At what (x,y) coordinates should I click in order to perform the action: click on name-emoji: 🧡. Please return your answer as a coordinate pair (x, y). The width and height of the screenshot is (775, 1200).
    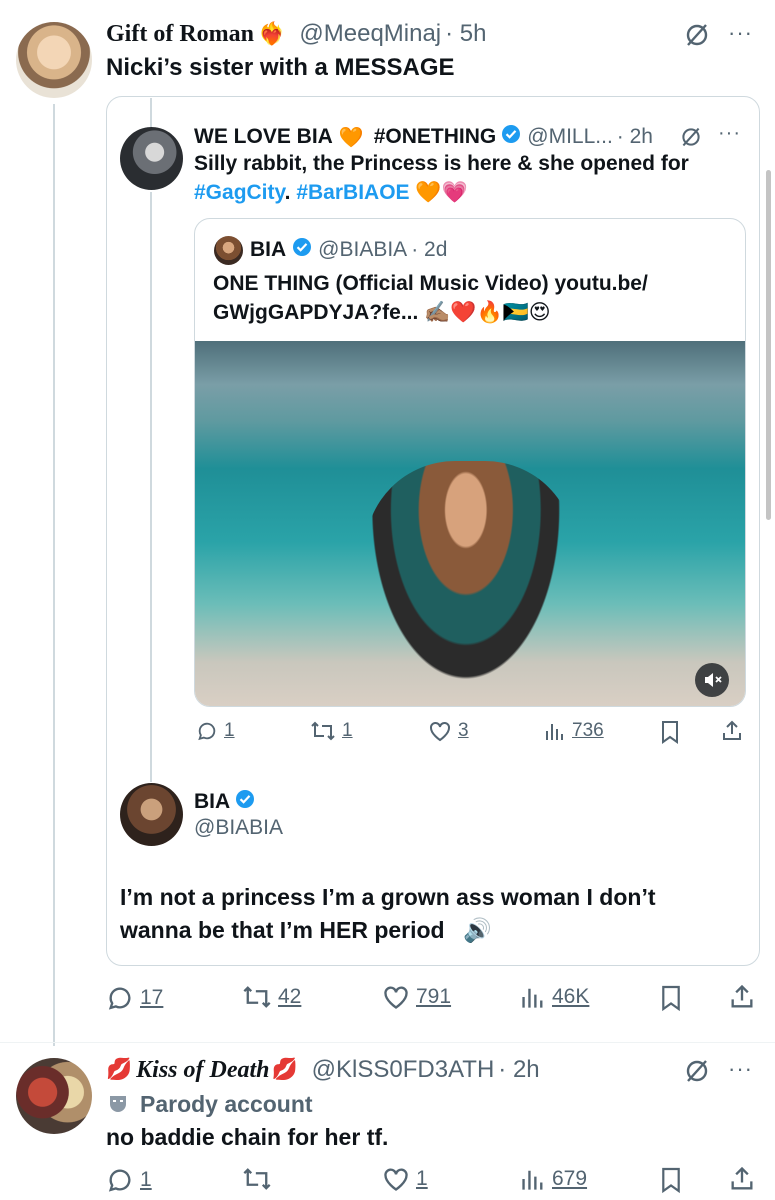
    Looking at the image, I should click on (351, 137).